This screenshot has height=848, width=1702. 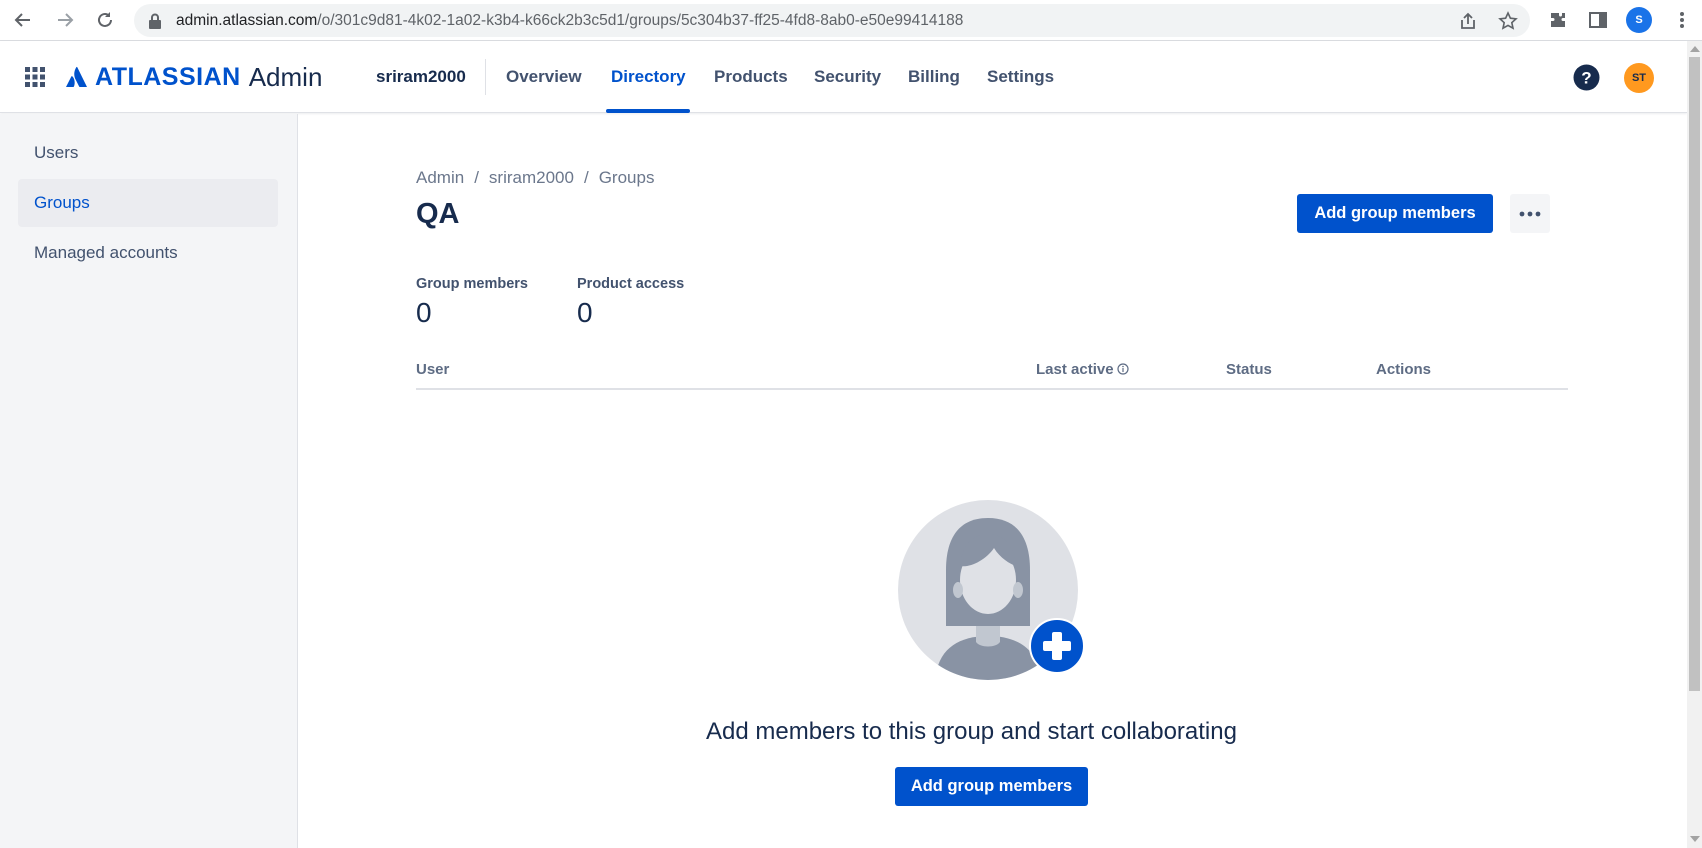 I want to click on header-divider, so click(x=485, y=77).